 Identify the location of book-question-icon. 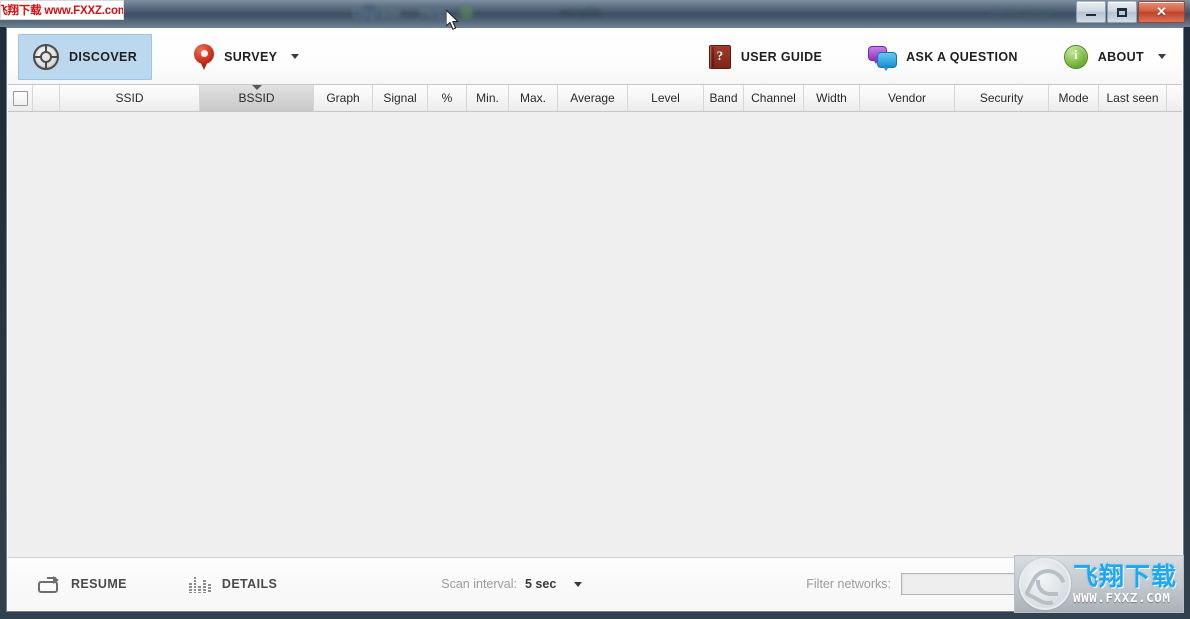
(719, 56).